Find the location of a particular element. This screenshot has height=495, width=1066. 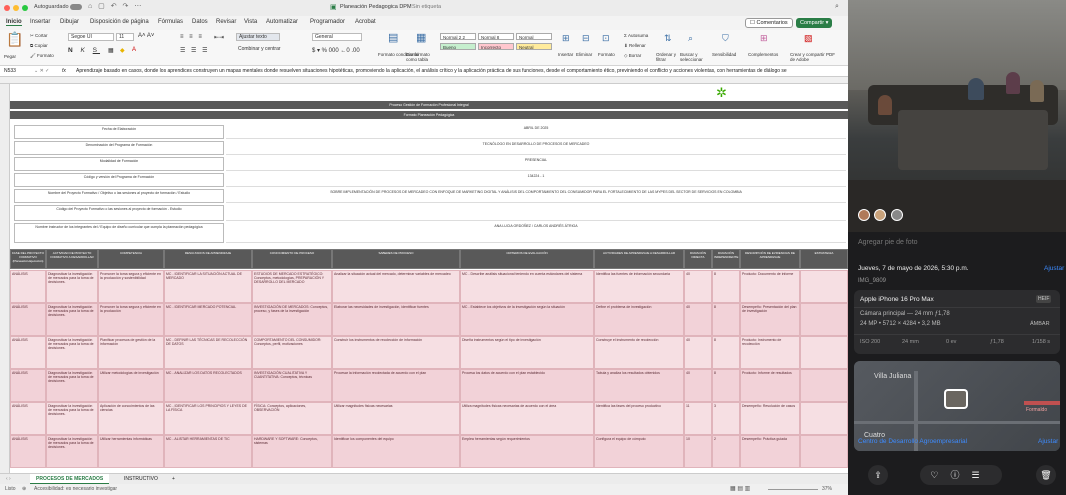

tab-formulas: Fórmulas is located at coordinates (170, 22).